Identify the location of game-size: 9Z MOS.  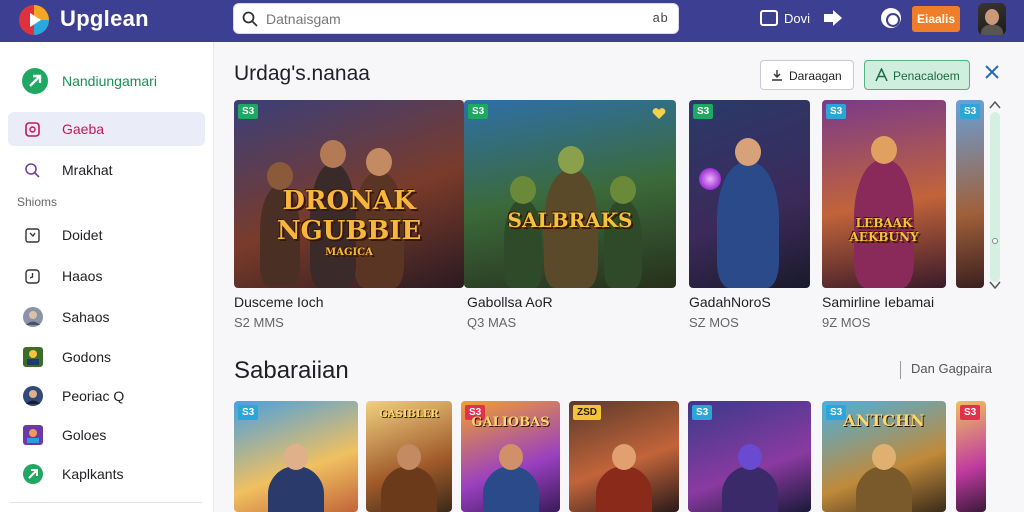
(846, 322).